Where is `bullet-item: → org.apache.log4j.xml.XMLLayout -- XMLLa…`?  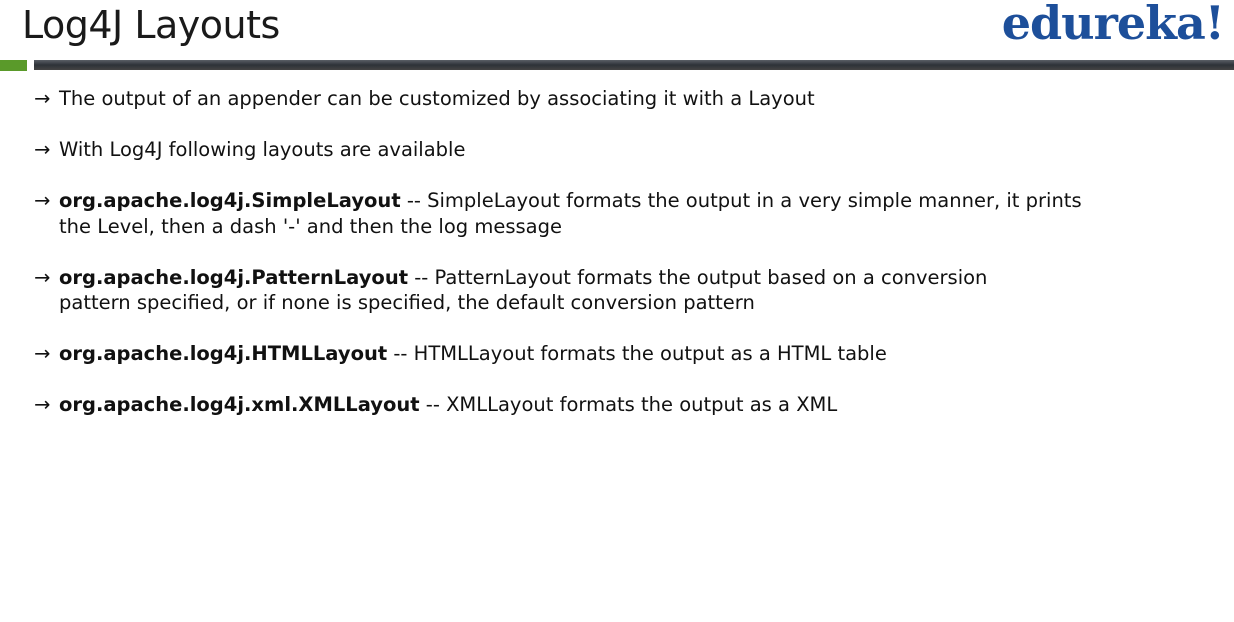 bullet-item: → org.apache.log4j.xml.XMLLayout -- XMLLa… is located at coordinates (584, 405).